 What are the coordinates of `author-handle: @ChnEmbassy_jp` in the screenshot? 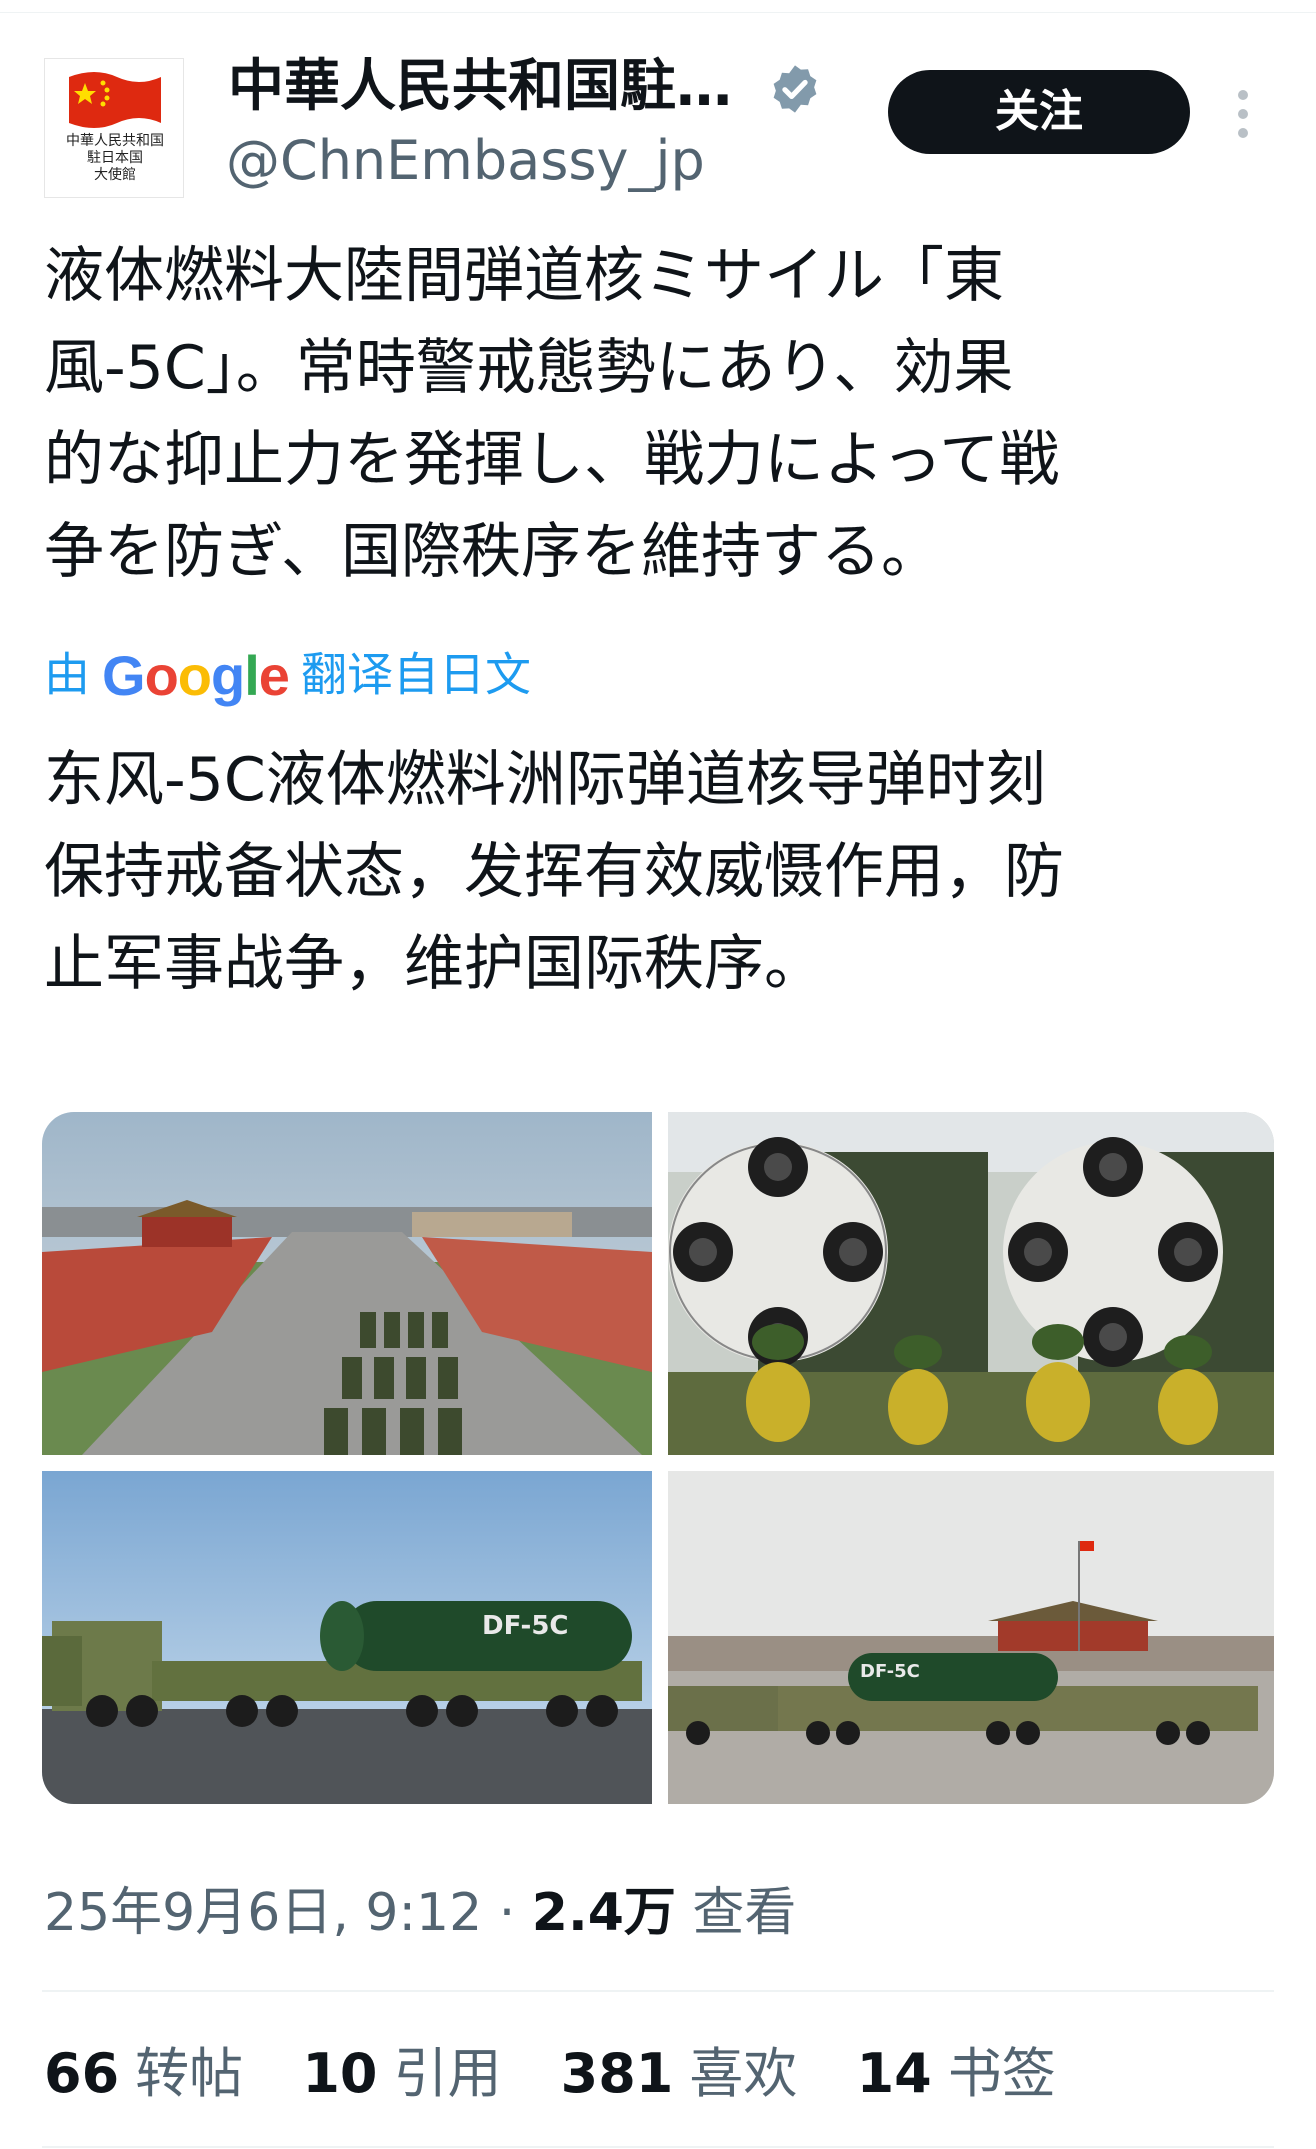 It's located at (465, 161).